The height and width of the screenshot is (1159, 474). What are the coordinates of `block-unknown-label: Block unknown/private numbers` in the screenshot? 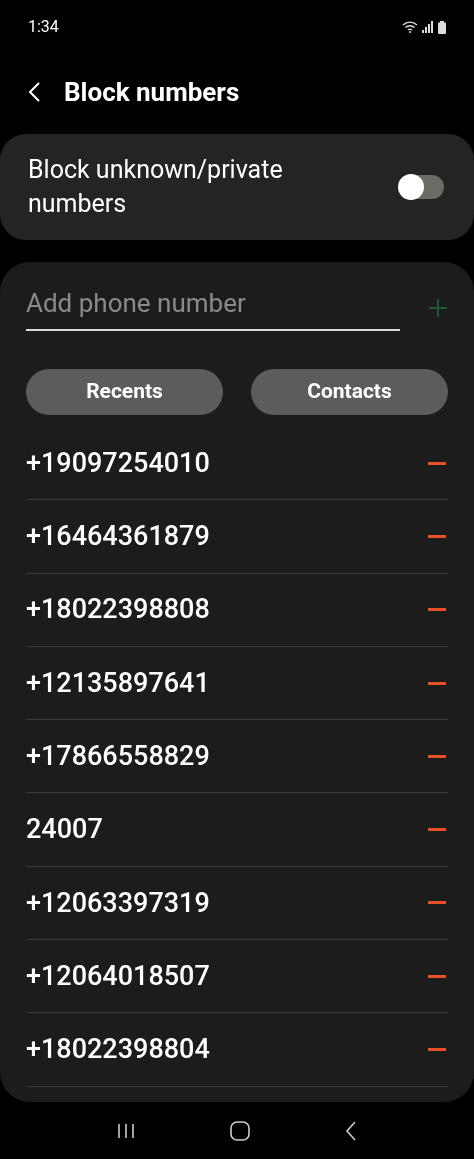 It's located at (156, 187).